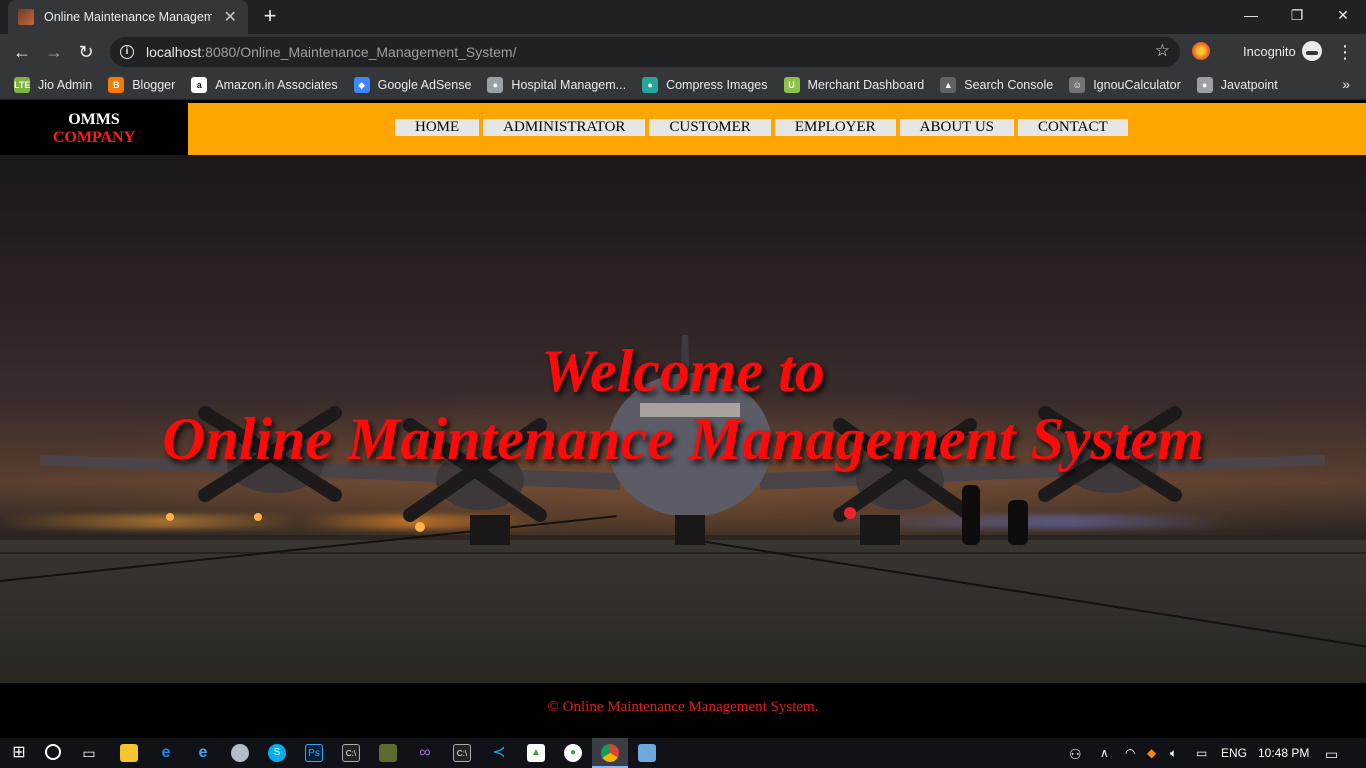 The height and width of the screenshot is (768, 1366). I want to click on reload-icon: ↻, so click(86, 52).